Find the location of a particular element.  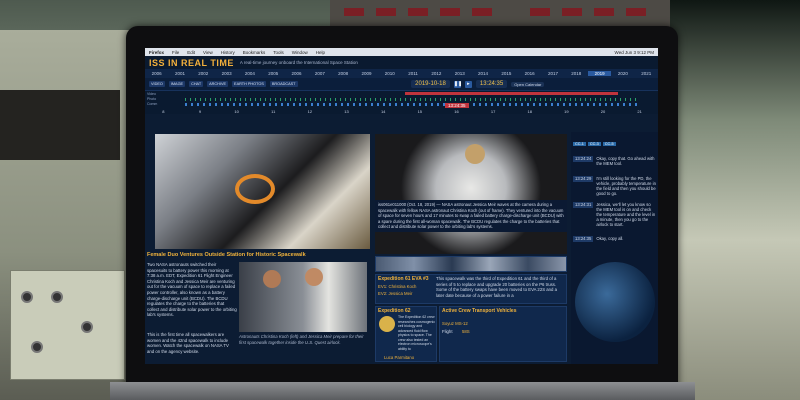

year-2003: 2003 is located at coordinates (226, 73).